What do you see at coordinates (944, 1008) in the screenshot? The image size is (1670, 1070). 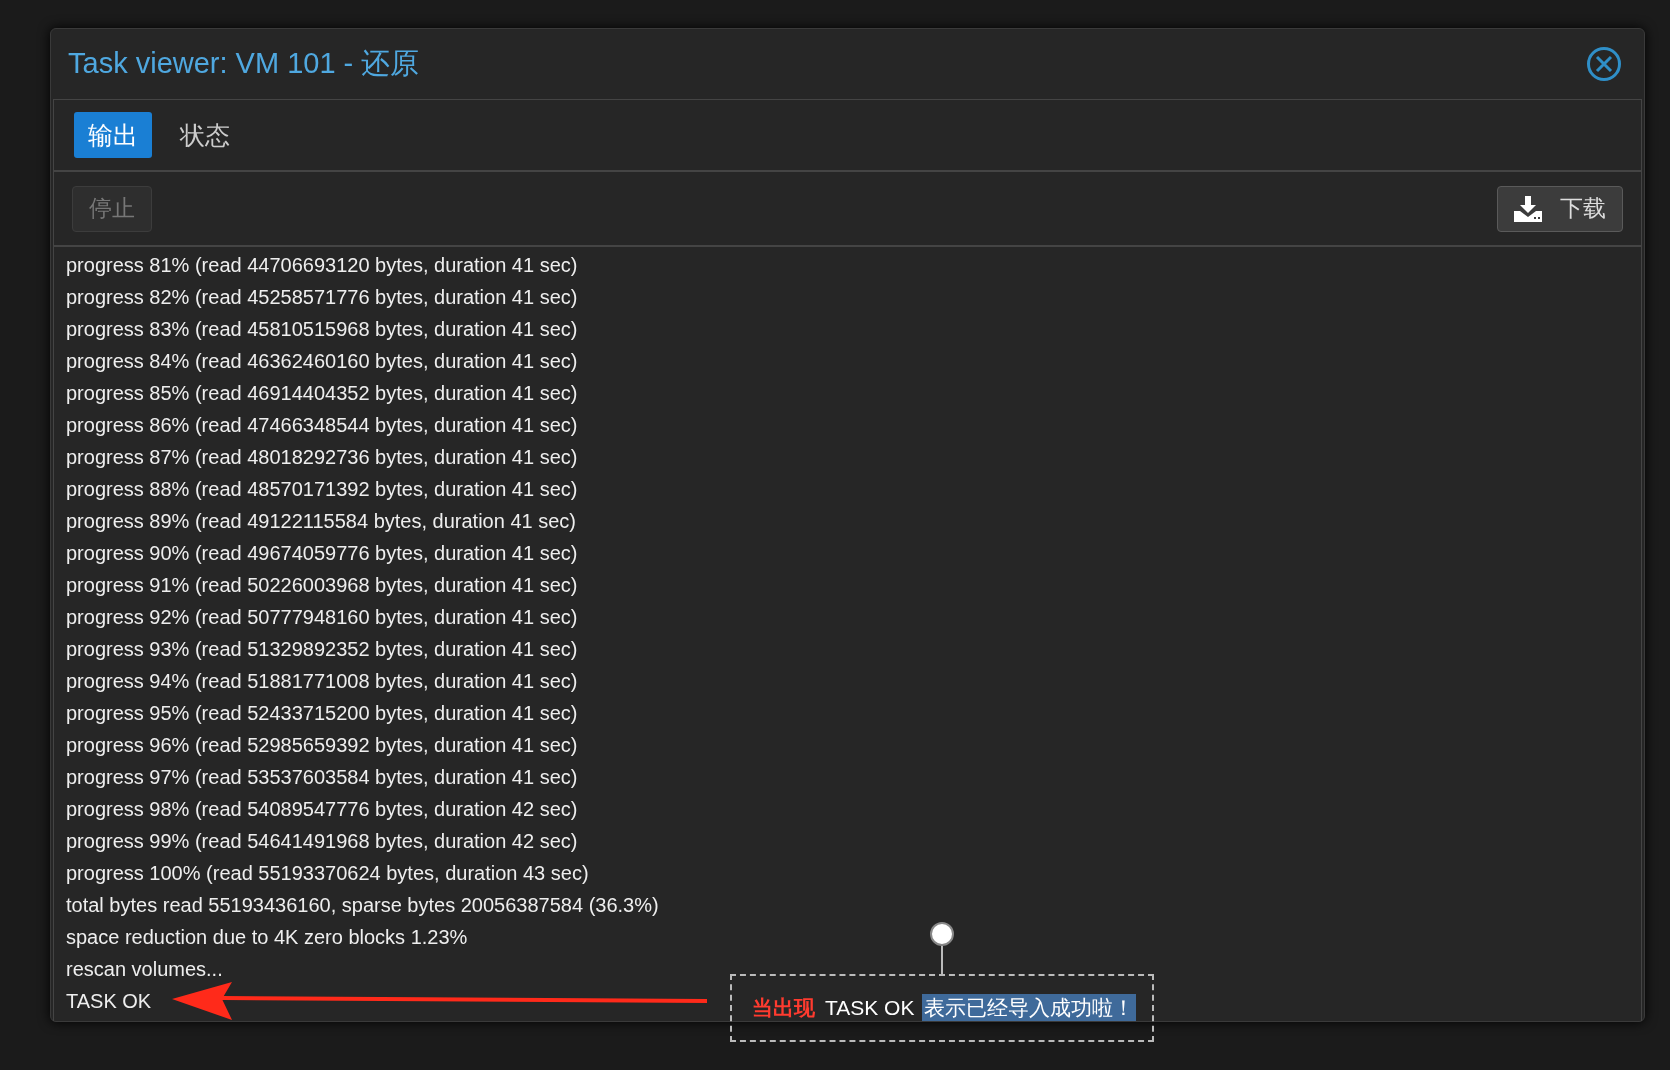 I see `annotation-text: 当出现 TASK OK 表示已经导入成功啦！` at bounding box center [944, 1008].